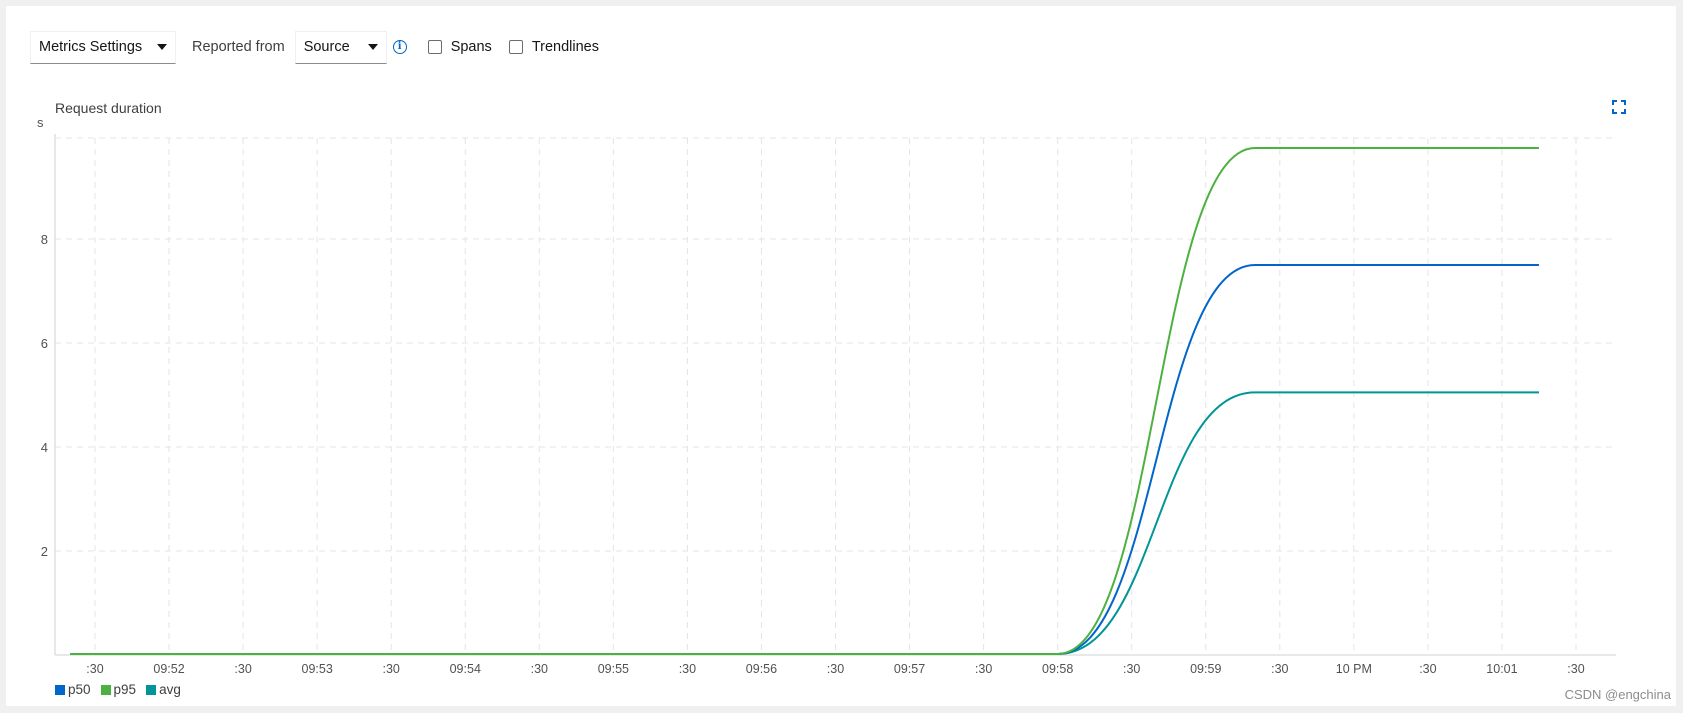  Describe the element at coordinates (1617, 694) in the screenshot. I see `watermark: CSDN @engchina` at that location.